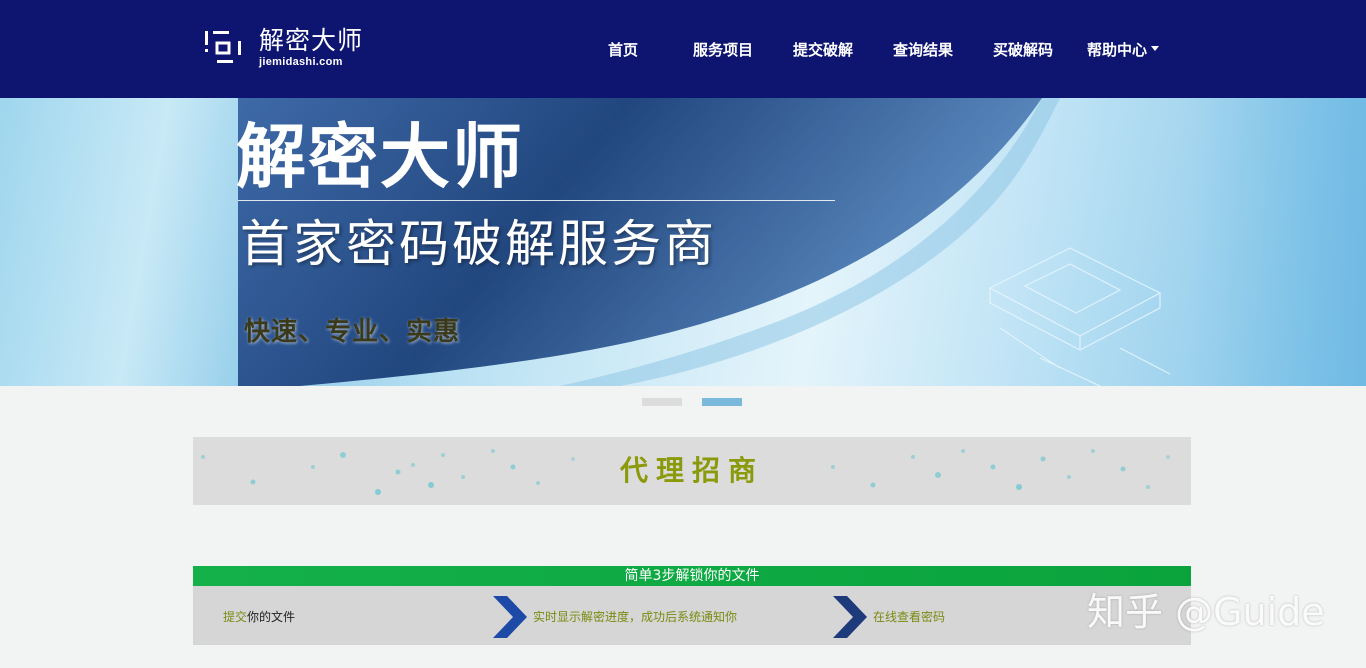  I want to click on chevron-down-icon, so click(1155, 48).